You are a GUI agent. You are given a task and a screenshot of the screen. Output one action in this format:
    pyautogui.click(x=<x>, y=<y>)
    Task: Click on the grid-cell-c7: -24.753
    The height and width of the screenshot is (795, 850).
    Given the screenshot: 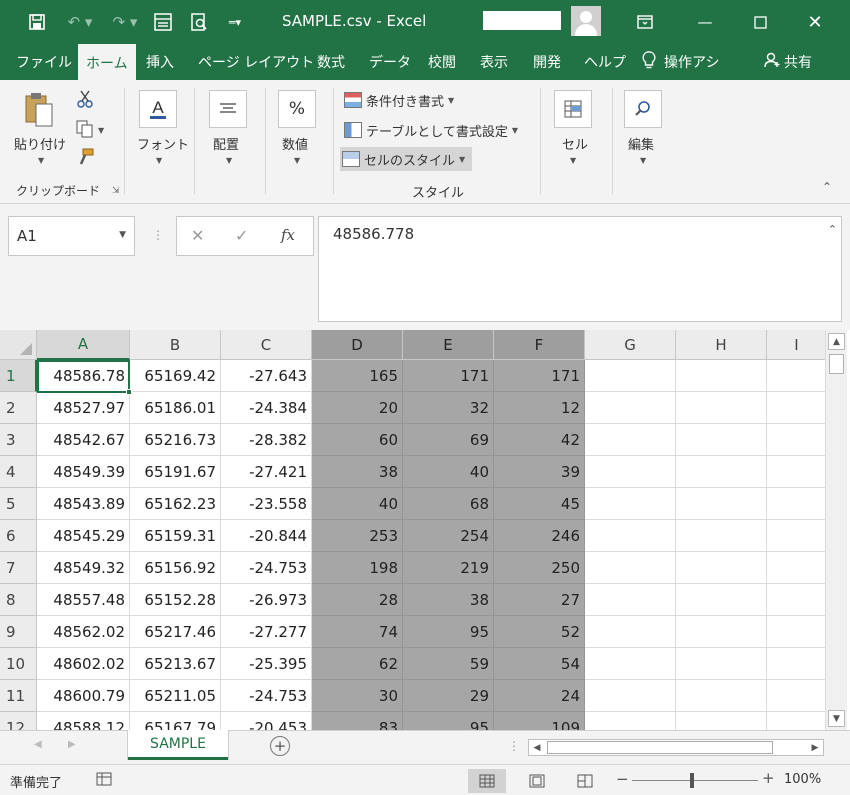 What is the action you would take?
    pyautogui.click(x=266, y=568)
    